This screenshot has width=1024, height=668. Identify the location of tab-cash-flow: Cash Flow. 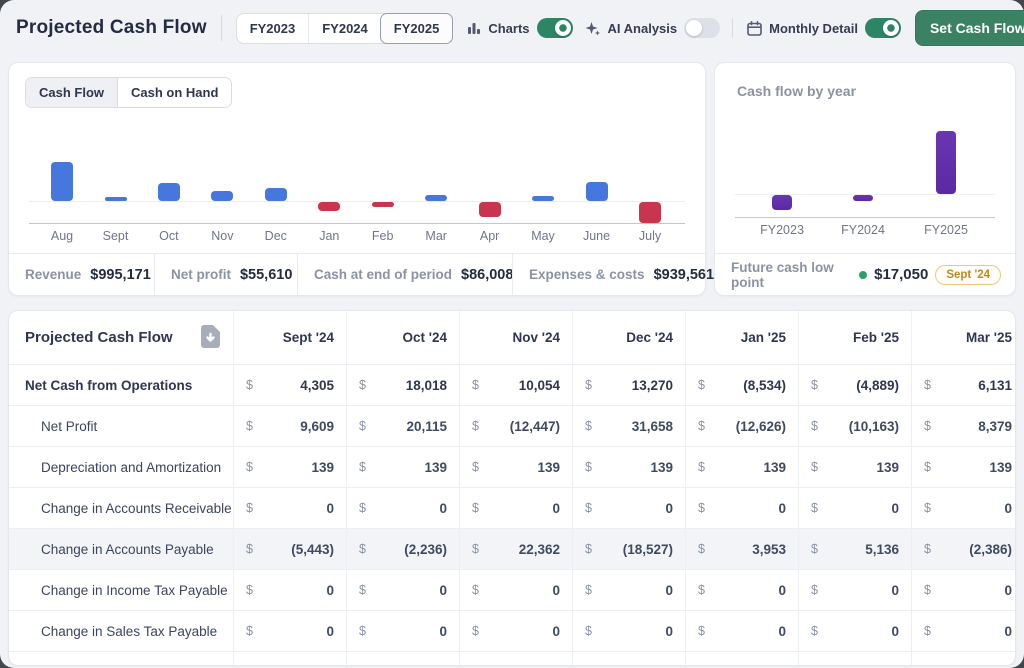
(72, 92).